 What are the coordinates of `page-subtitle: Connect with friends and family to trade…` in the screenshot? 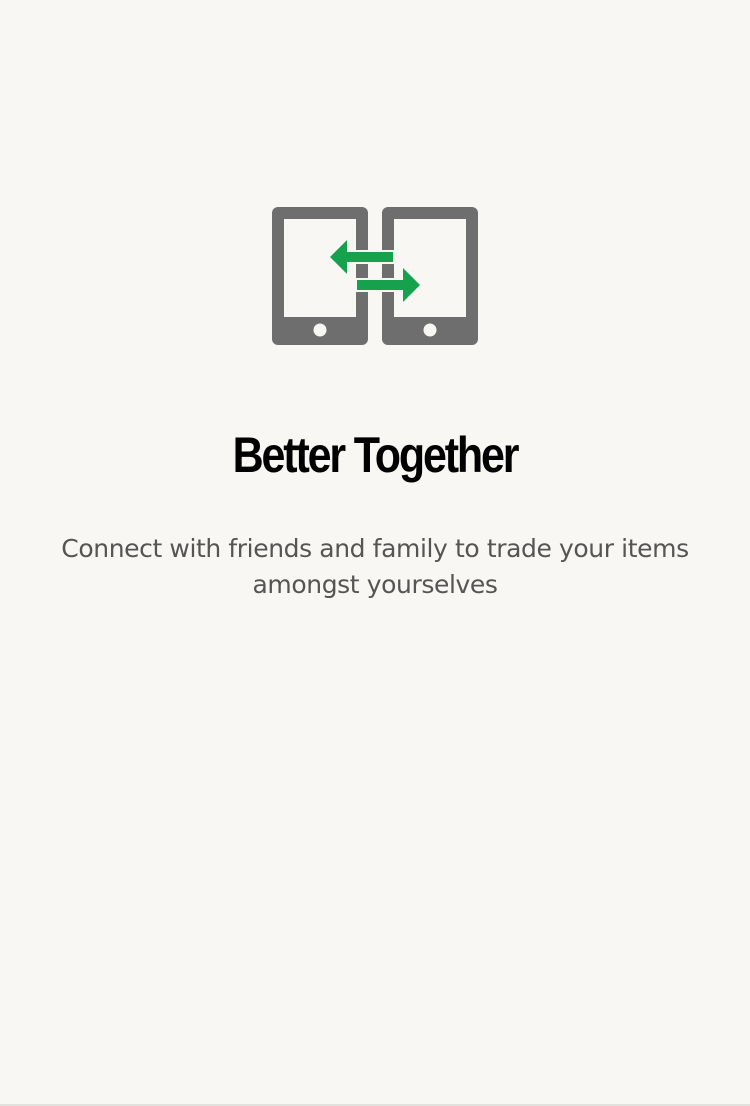 It's located at (375, 566).